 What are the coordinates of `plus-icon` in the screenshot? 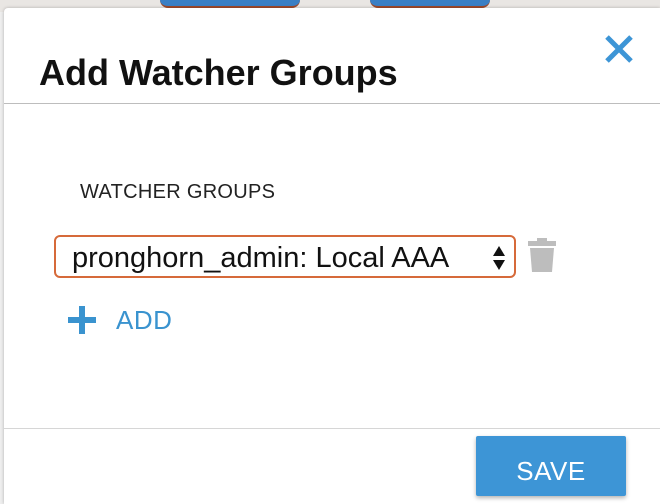 It's located at (82, 320).